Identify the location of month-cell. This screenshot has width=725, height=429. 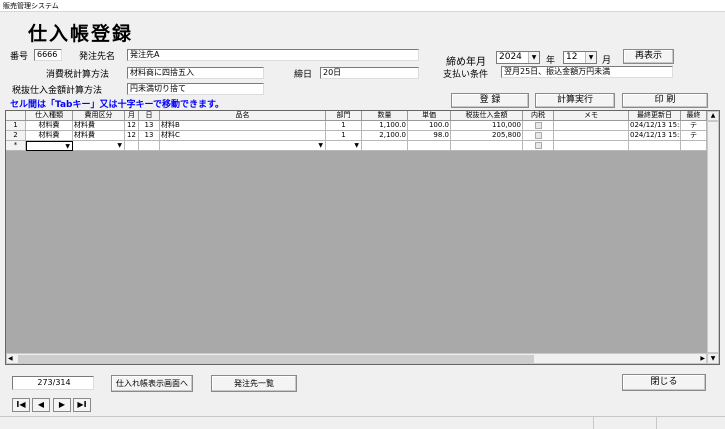
(132, 146).